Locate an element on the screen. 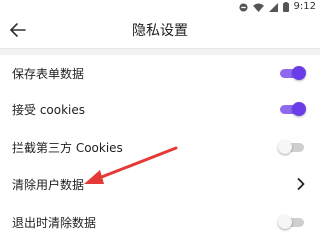 This screenshot has height=244, width=320. setting-label: 接受 cookies is located at coordinates (49, 109).